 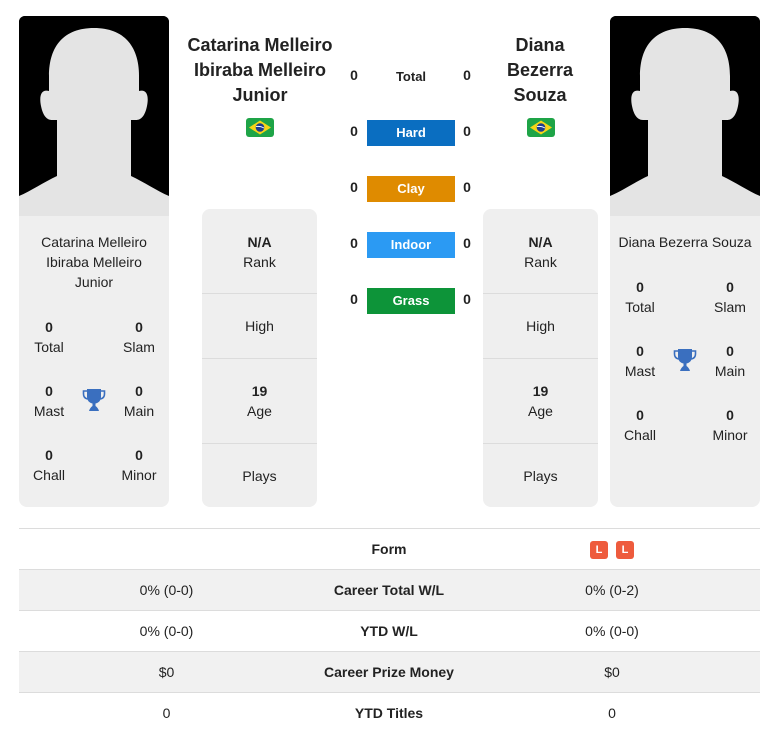 I want to click on silhouette-icon, so click(x=94, y=116).